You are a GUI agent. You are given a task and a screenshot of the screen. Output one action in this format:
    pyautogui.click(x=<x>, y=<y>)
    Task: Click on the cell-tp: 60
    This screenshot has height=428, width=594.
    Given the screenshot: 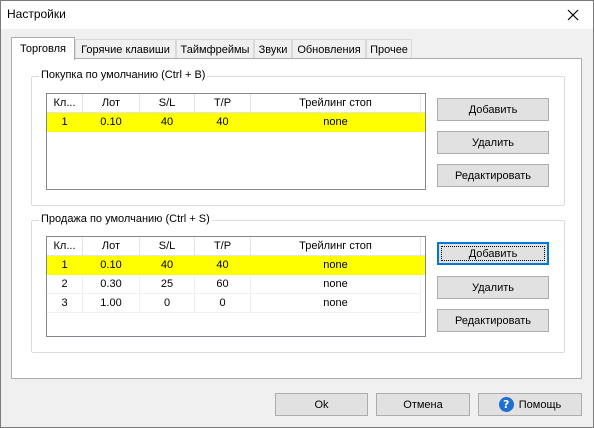 What is the action you would take?
    pyautogui.click(x=223, y=284)
    